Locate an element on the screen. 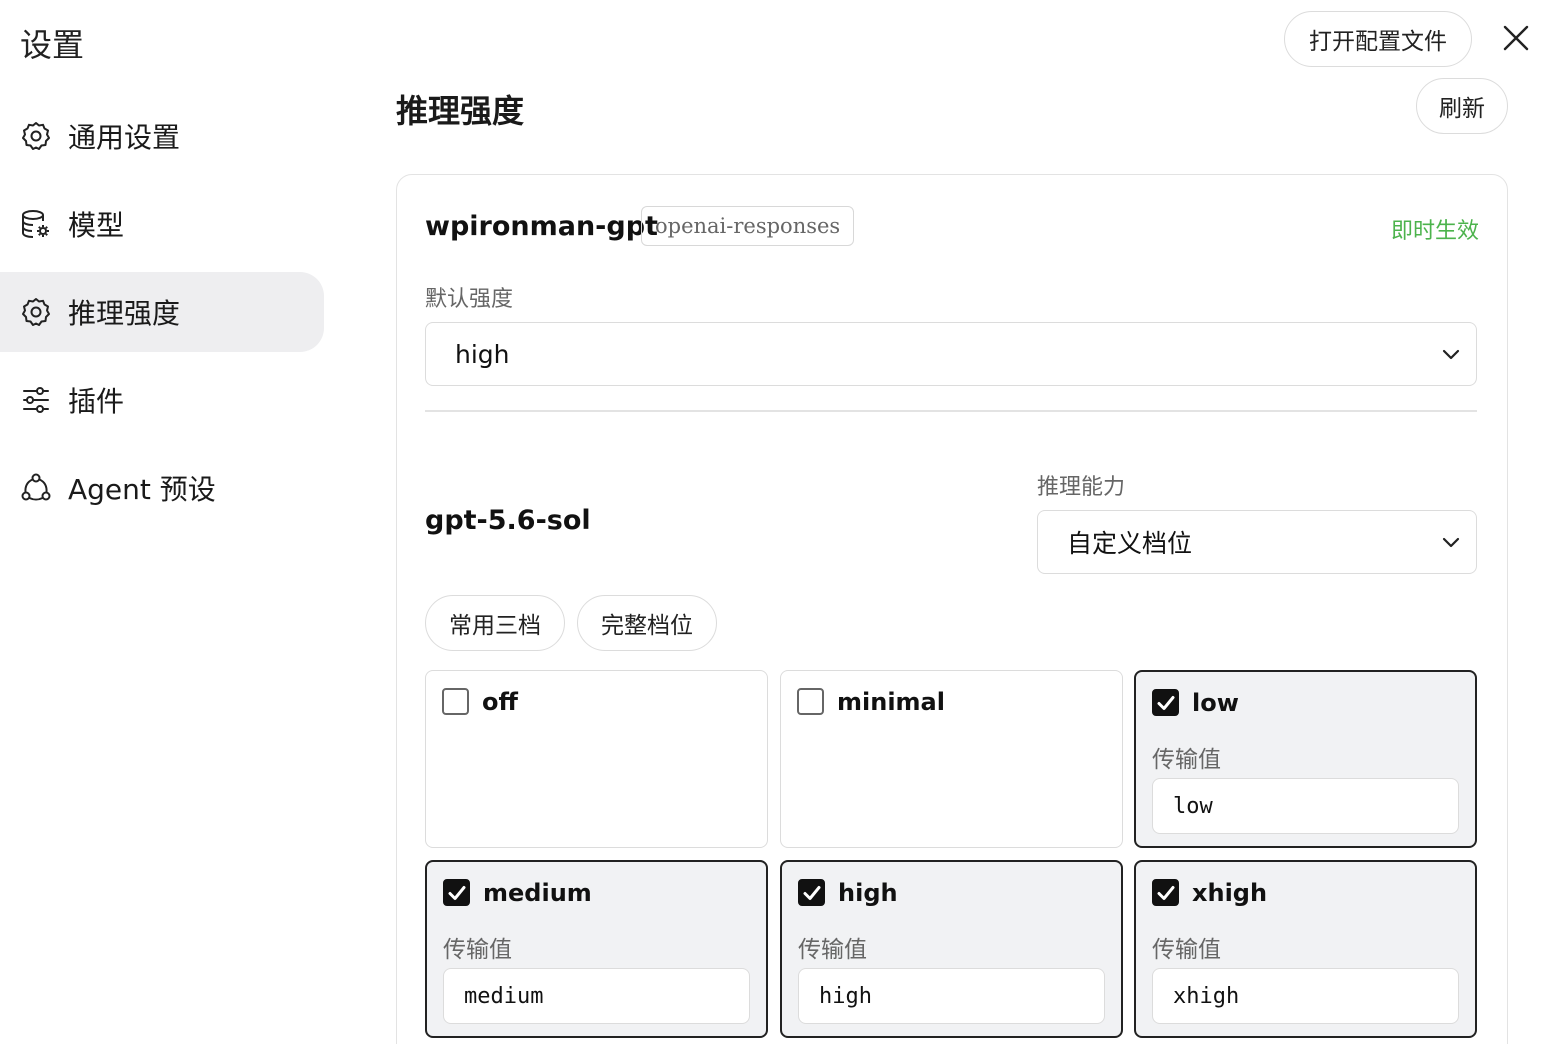 This screenshot has height=1044, width=1550. sidebar-item-general: 通用设置 is located at coordinates (162, 136).